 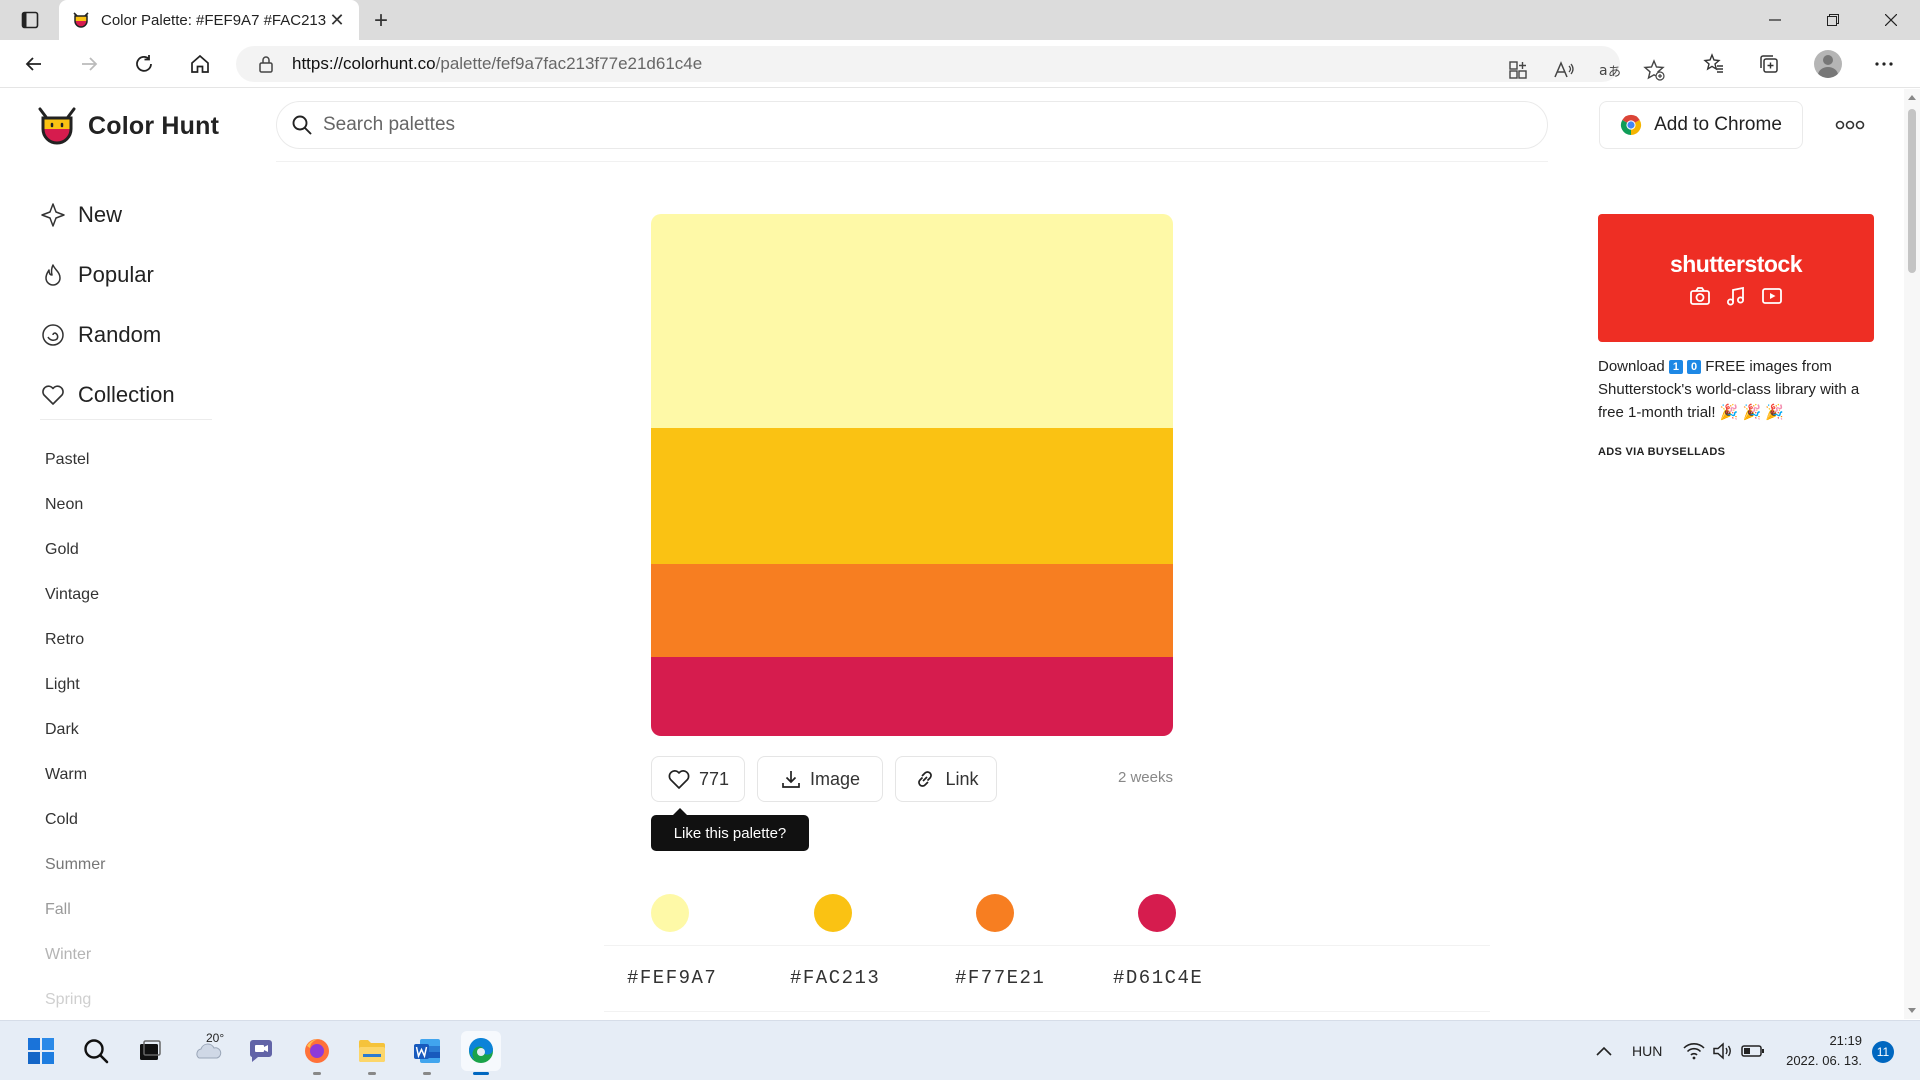 I want to click on tag-spring: Spring, so click(x=75, y=998).